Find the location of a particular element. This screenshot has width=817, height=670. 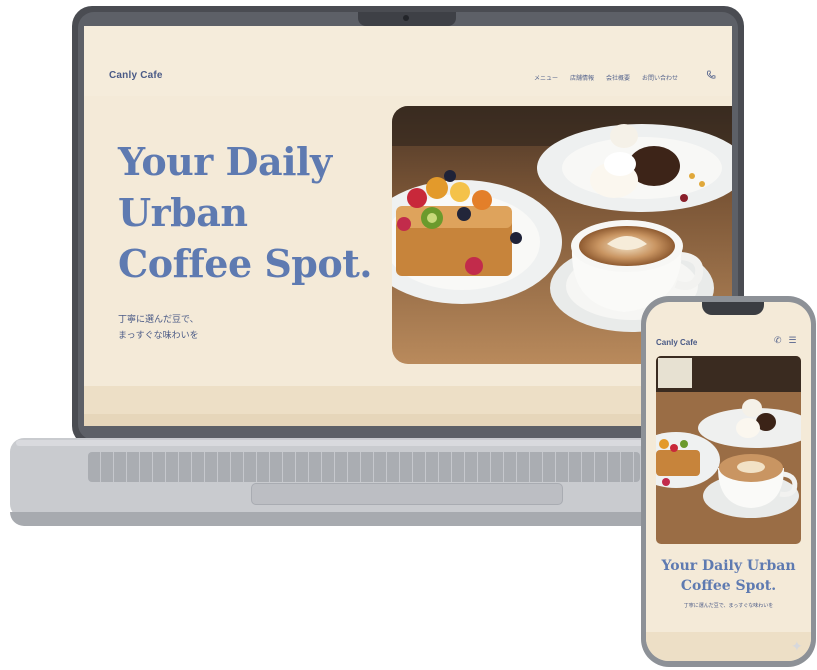

sparkle-icon: ✦ is located at coordinates (797, 646).